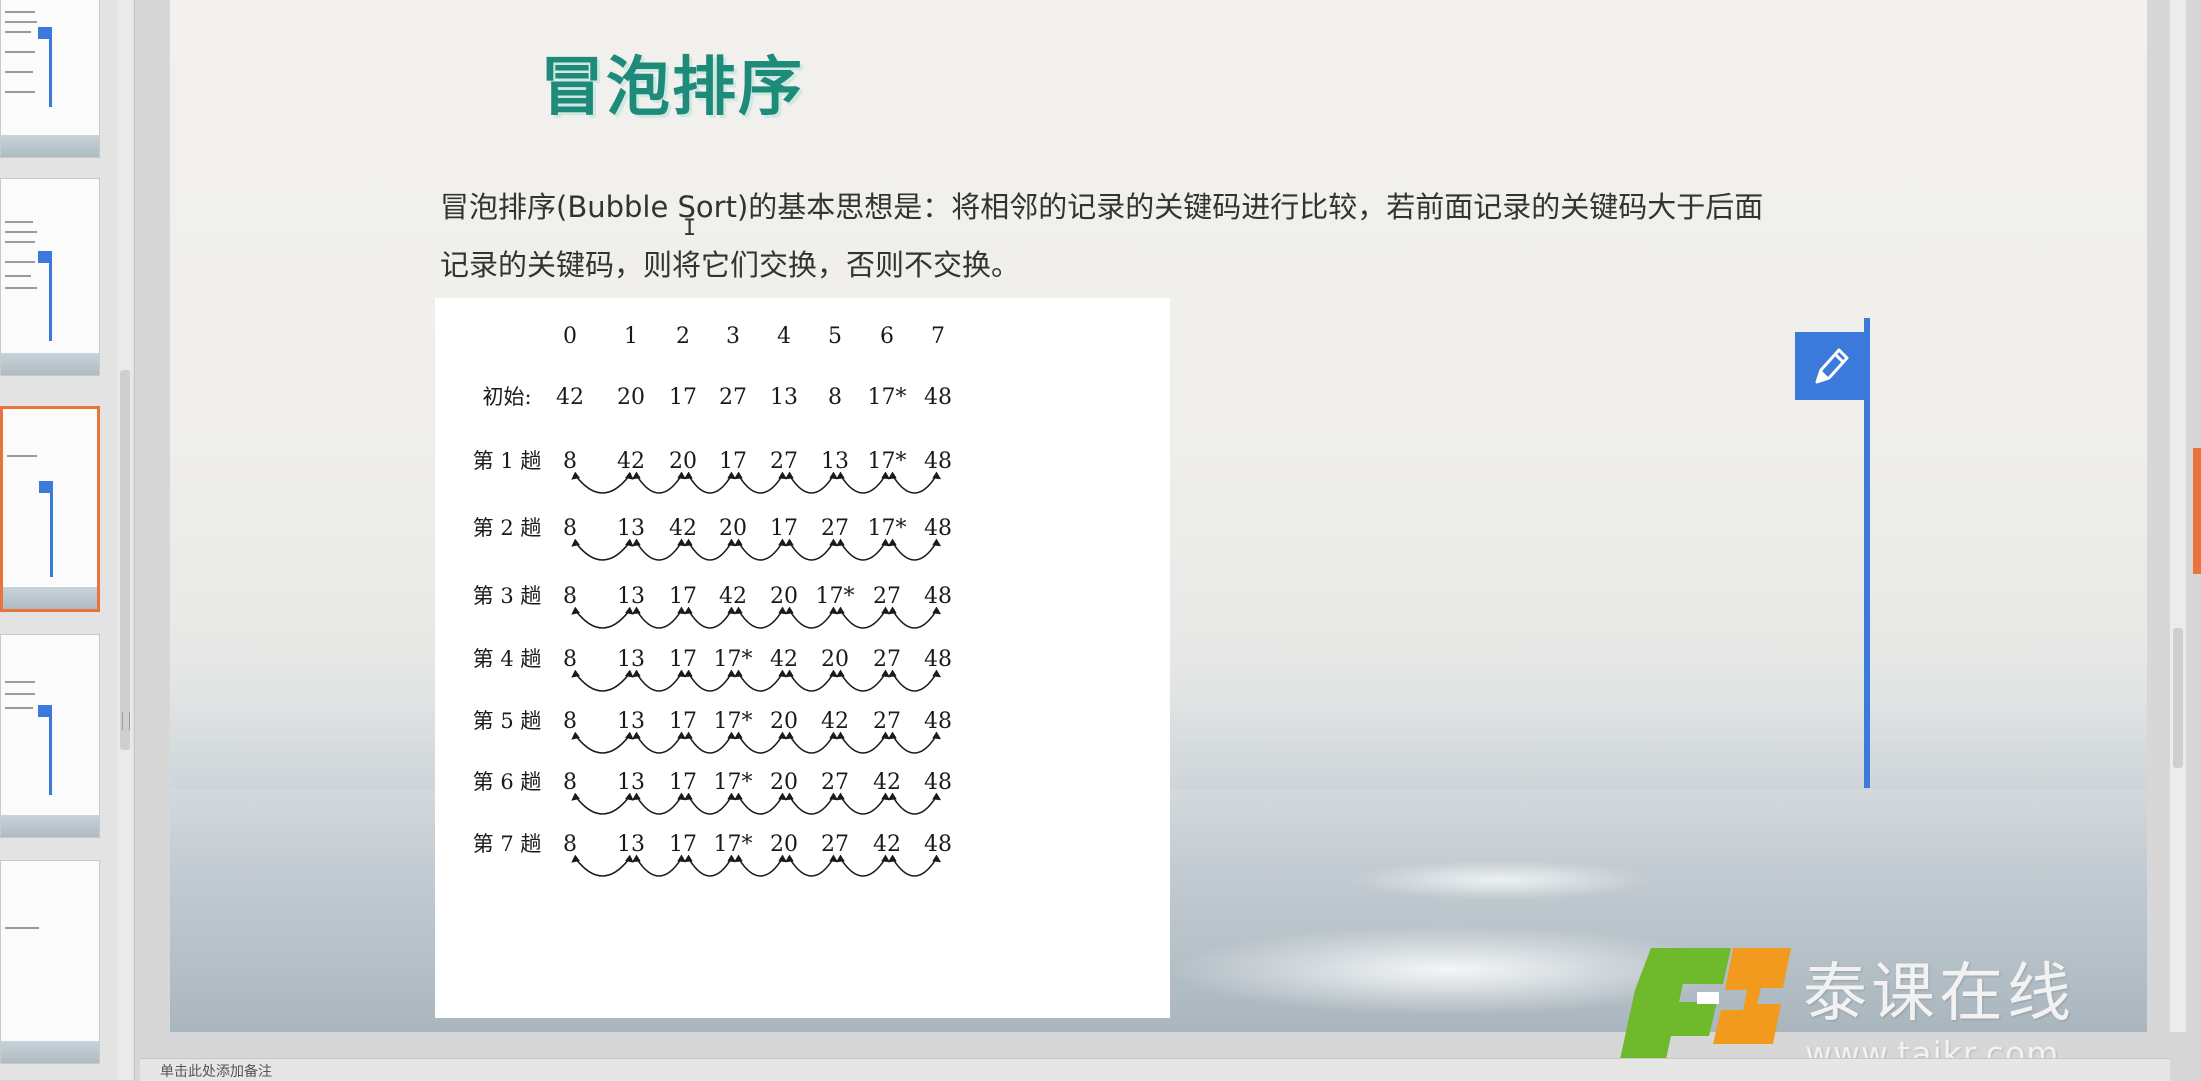  Describe the element at coordinates (507, 844) in the screenshot. I see `diagram-row-label: 第 7 趟` at that location.